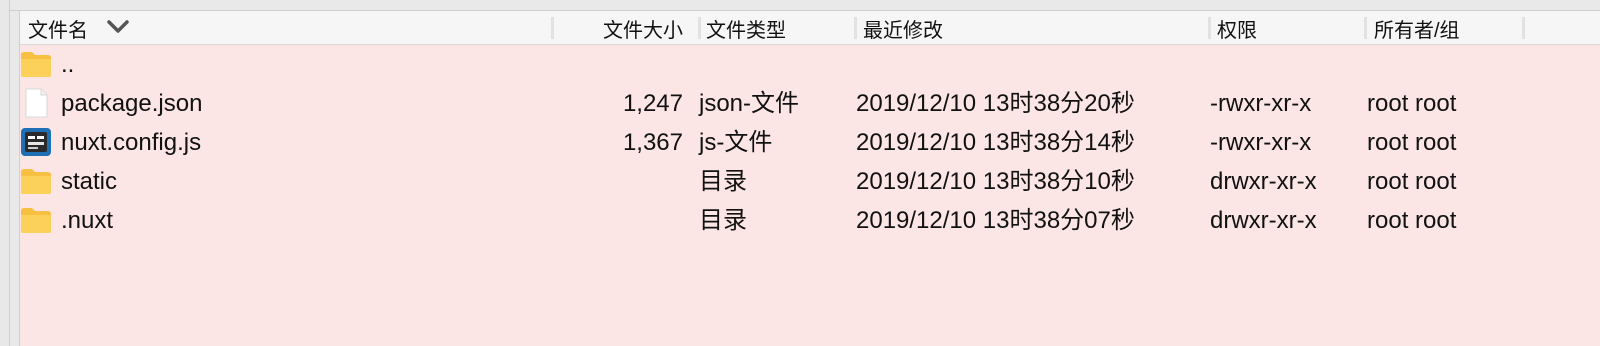  Describe the element at coordinates (903, 27) in the screenshot. I see `column-modified: 最近修改` at that location.